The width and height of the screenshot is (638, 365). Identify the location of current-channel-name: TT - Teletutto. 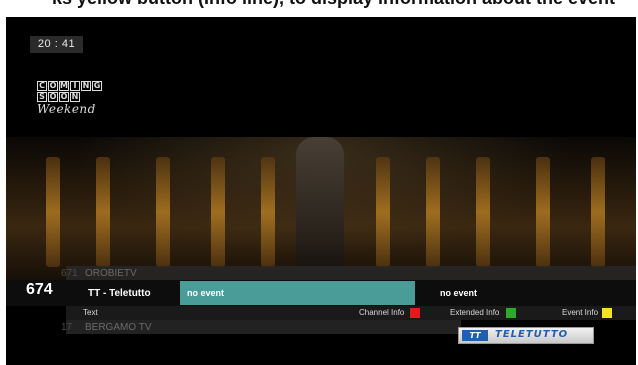
(119, 293).